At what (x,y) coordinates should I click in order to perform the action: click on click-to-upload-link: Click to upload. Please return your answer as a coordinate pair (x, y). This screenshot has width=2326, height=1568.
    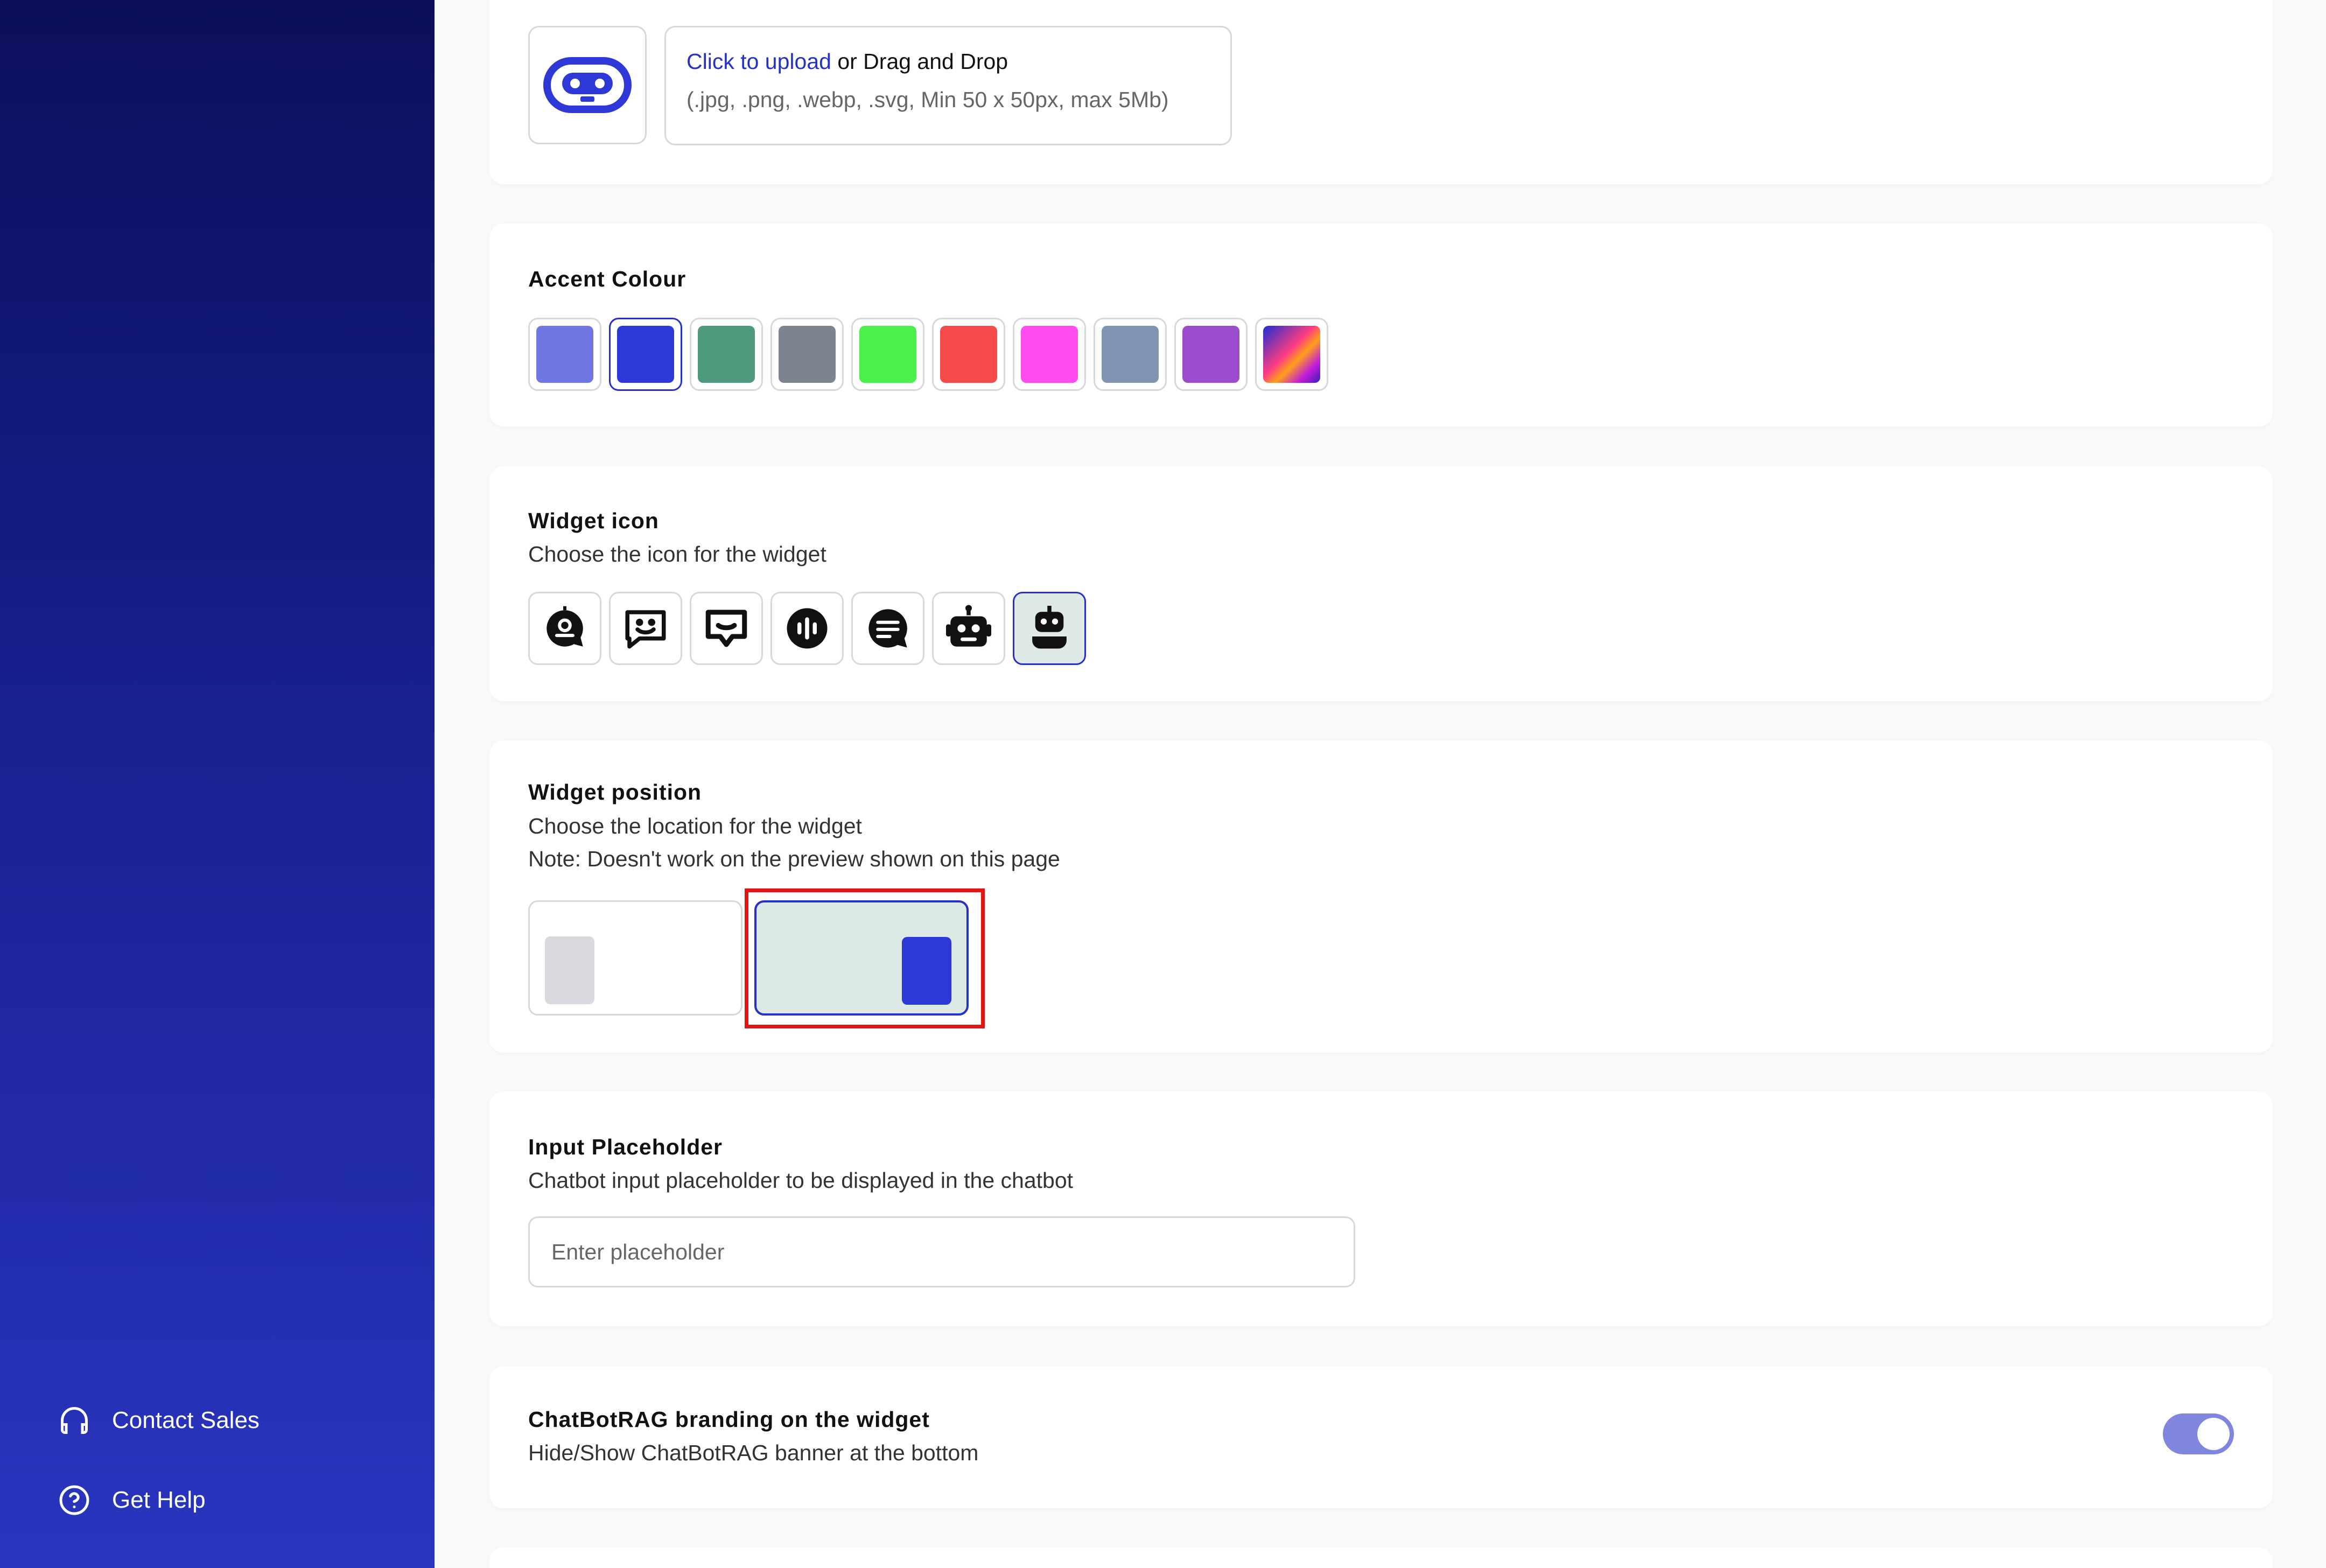
    Looking at the image, I should click on (758, 61).